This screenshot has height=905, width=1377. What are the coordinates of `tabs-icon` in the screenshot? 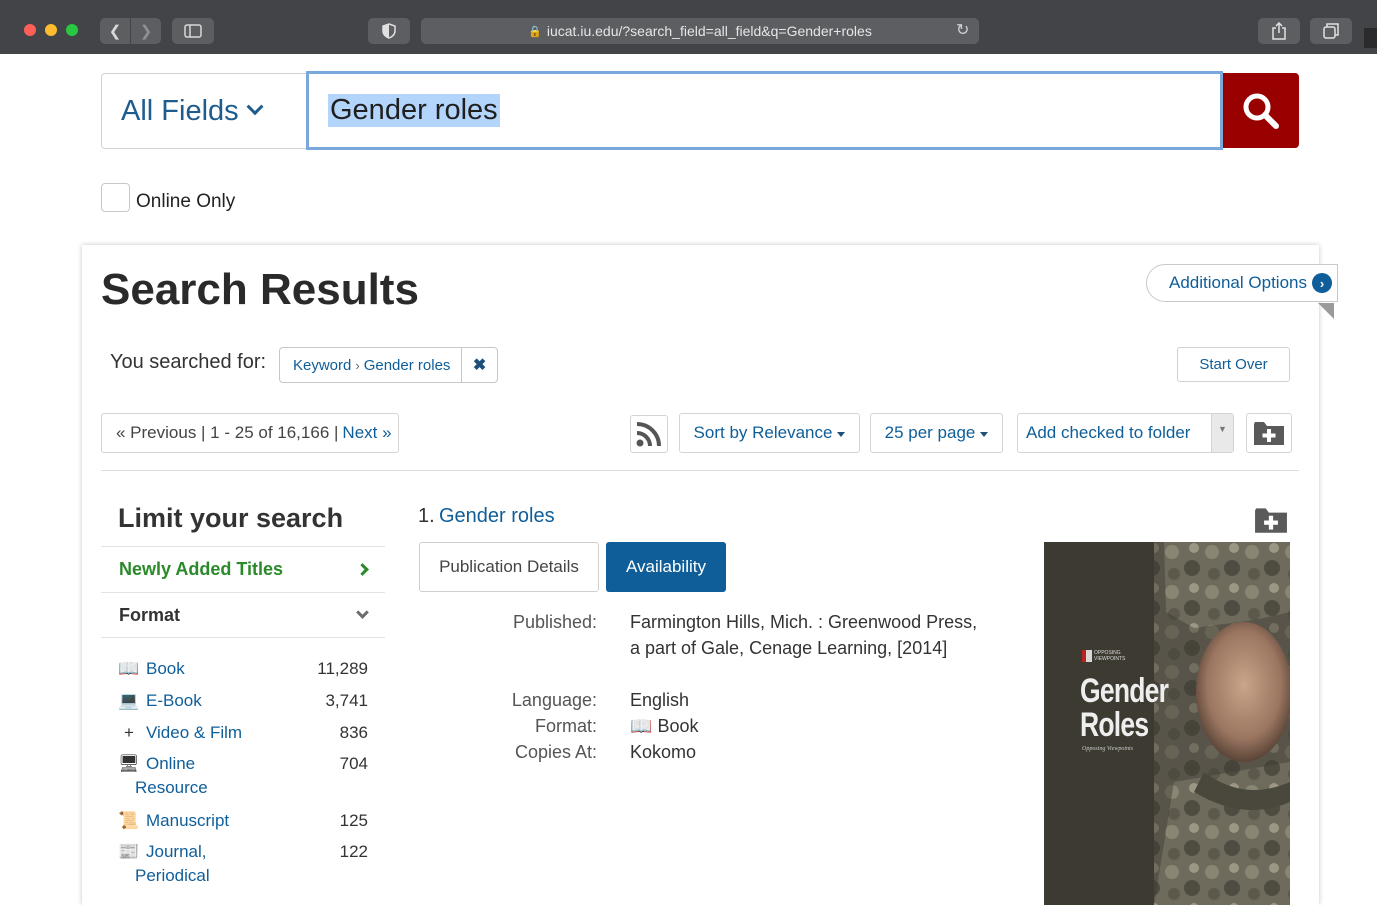 It's located at (1331, 31).